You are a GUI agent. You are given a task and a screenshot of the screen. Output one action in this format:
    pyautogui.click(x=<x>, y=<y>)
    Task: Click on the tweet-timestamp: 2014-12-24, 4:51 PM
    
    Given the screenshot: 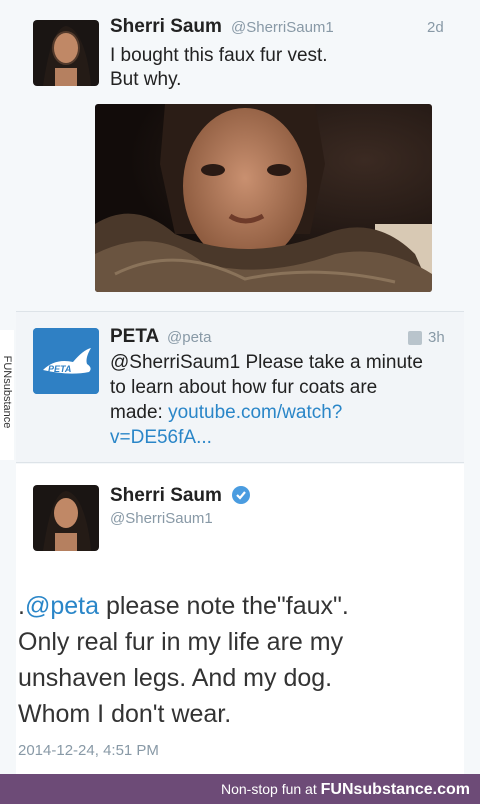 What is the action you would take?
    pyautogui.click(x=88, y=750)
    